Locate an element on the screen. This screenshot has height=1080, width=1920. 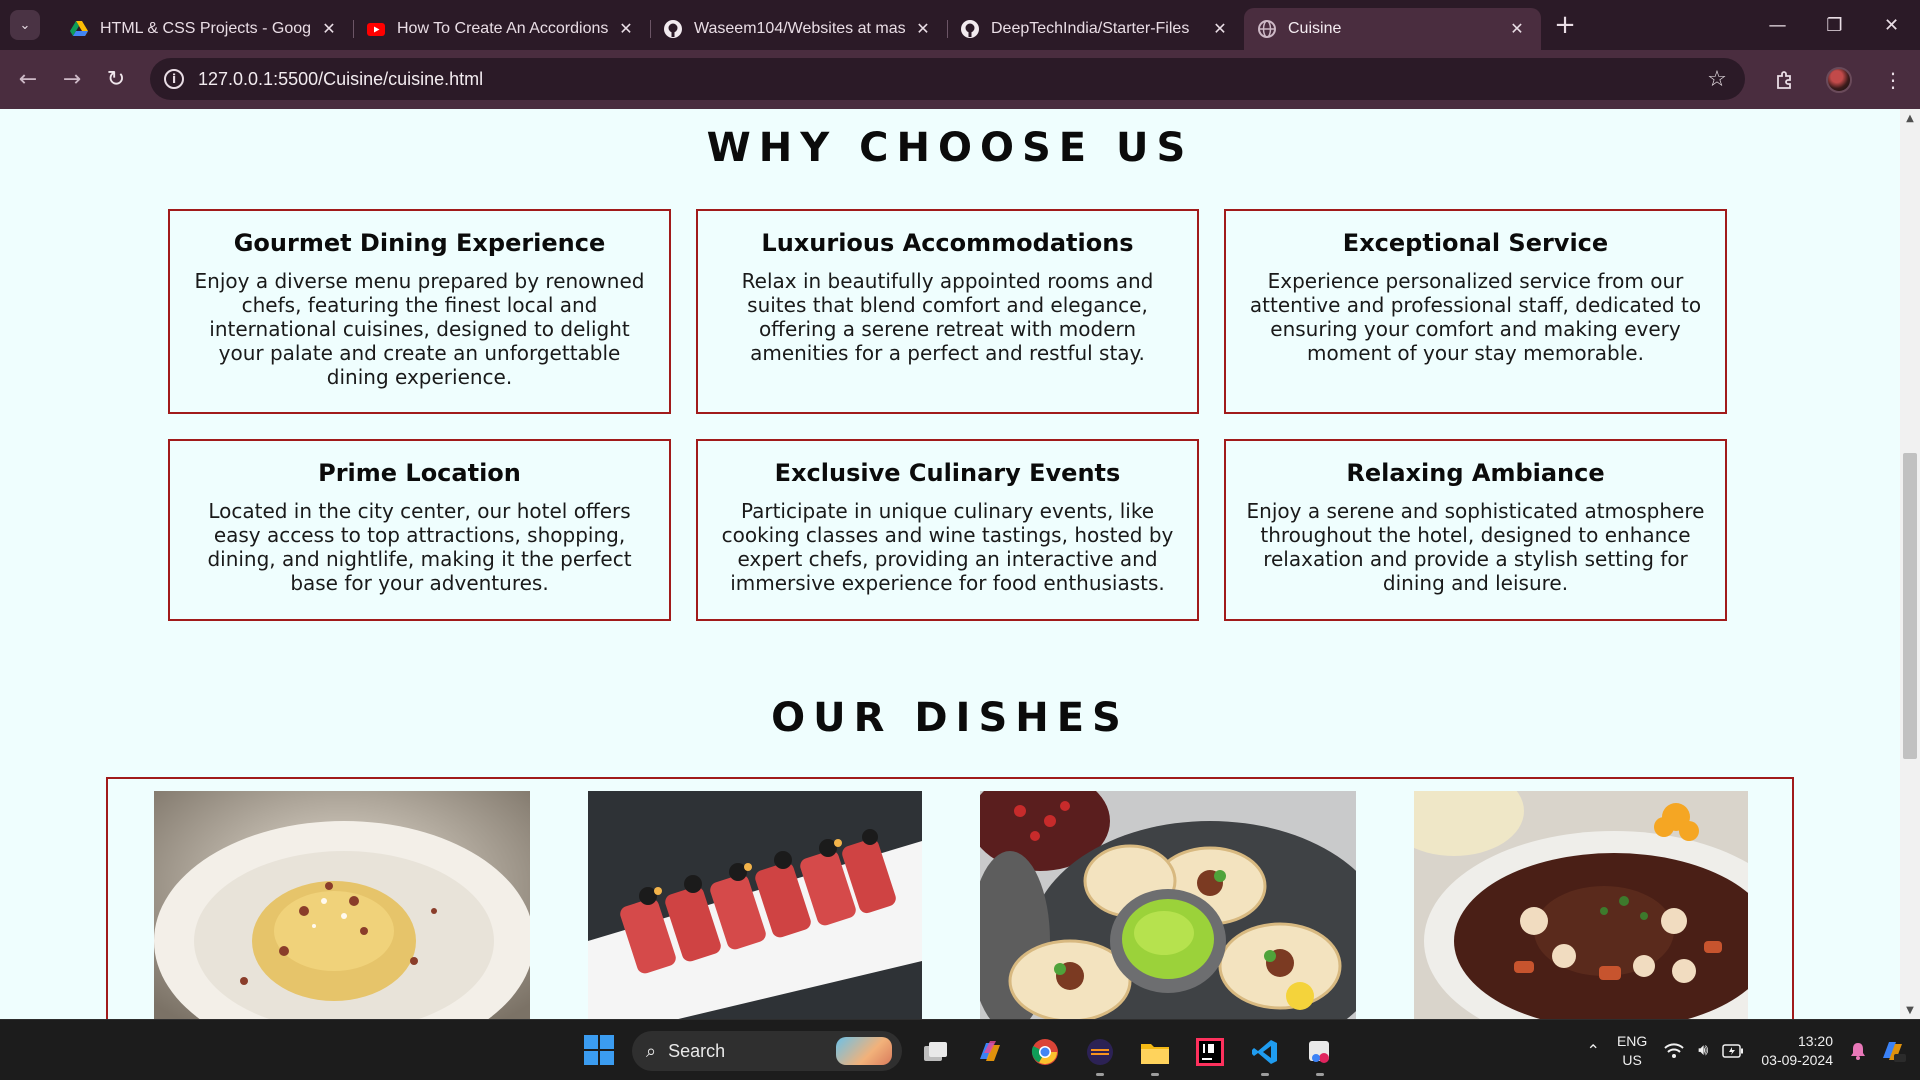
copilot-pre-icon is located at coordinates (1893, 1051).